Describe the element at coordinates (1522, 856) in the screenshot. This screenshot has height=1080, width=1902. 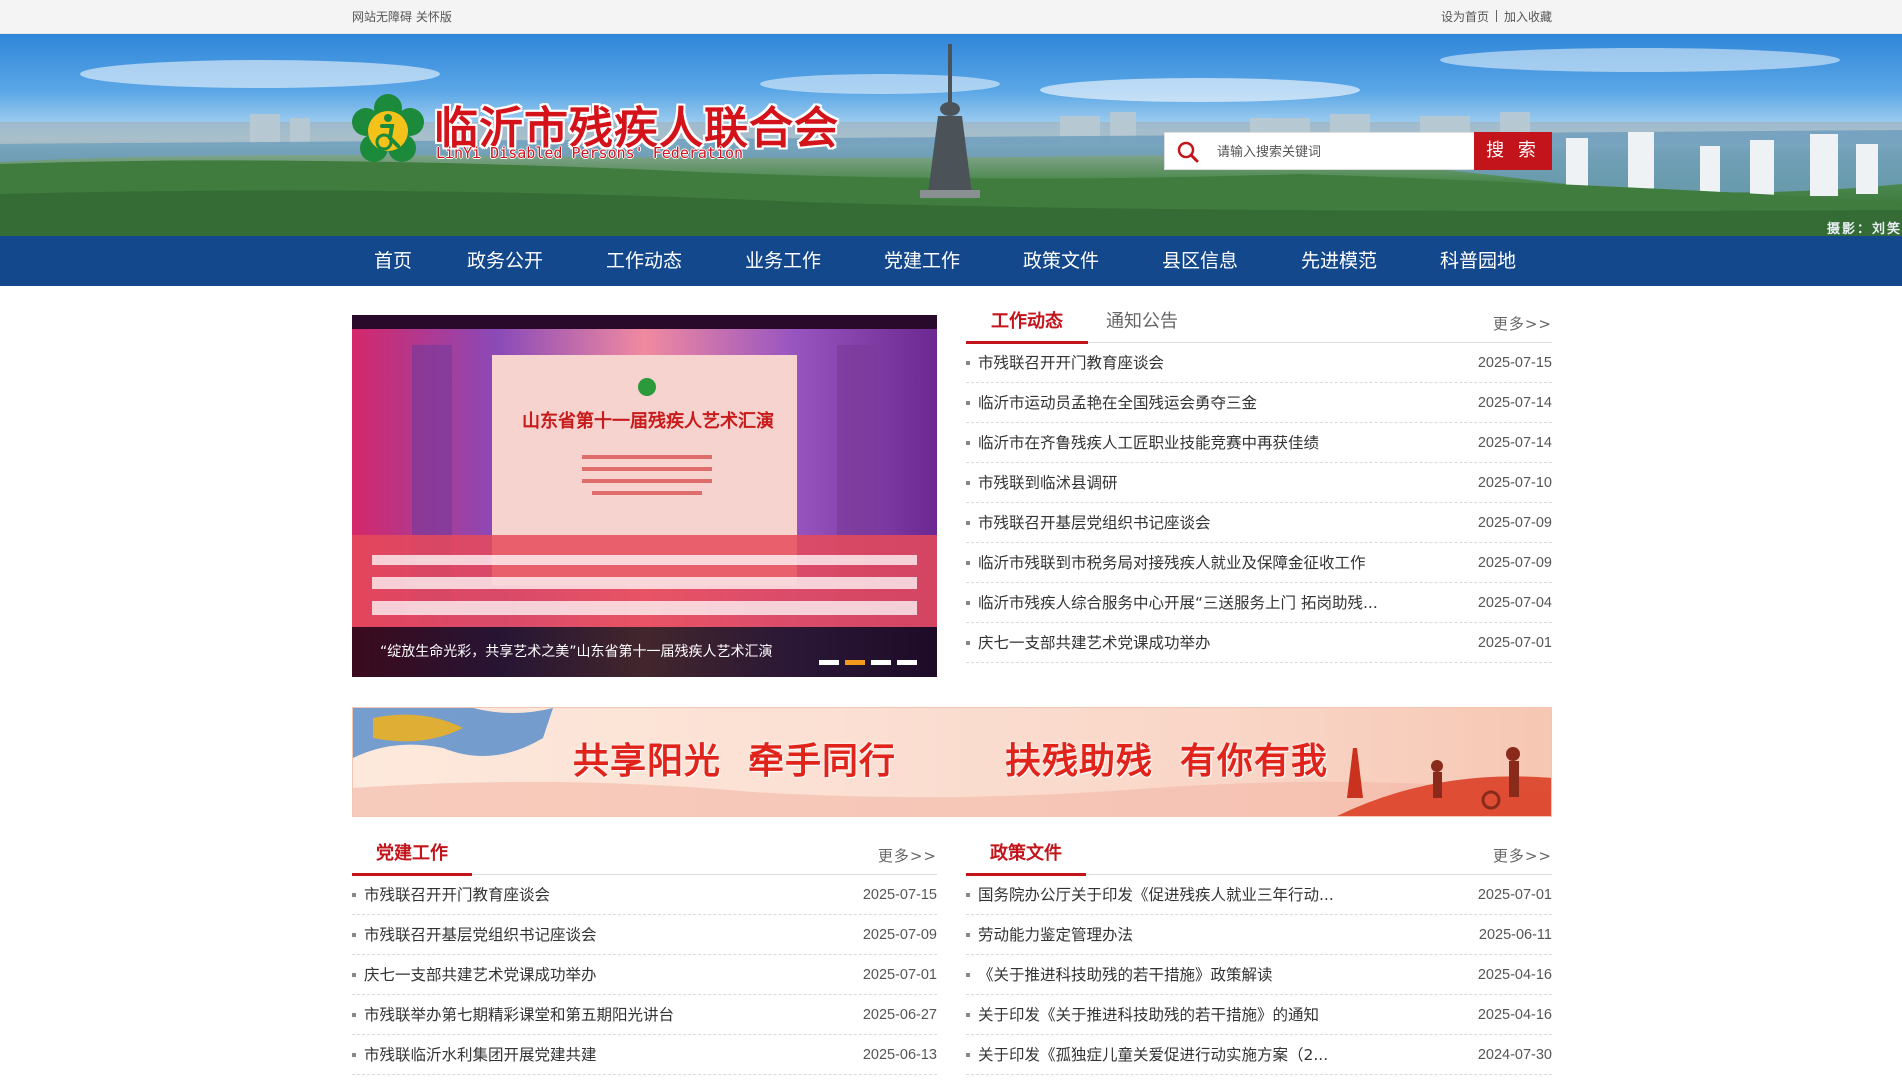
I see `policy-more-link: 更多>>` at that location.